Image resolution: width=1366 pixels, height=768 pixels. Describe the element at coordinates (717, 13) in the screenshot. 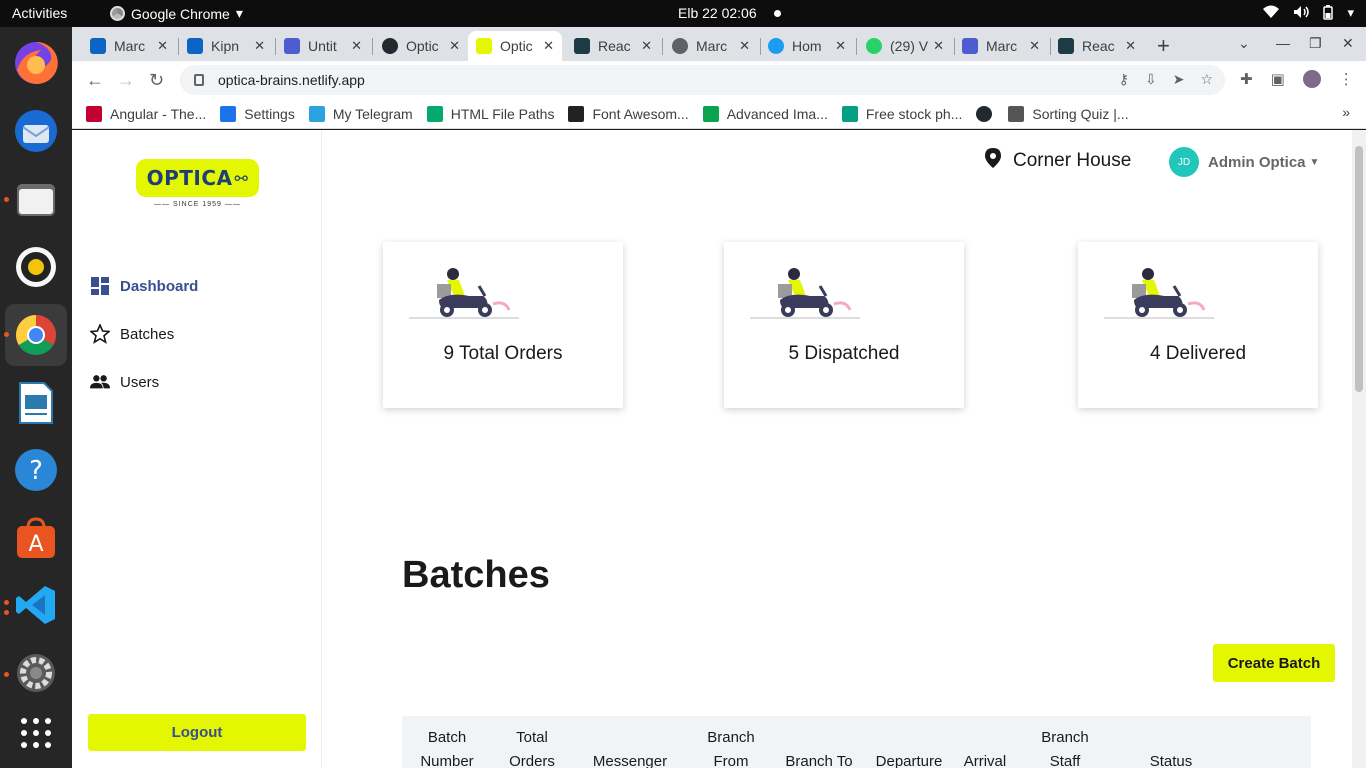

I see `clock: Elb 22 02:06` at that location.